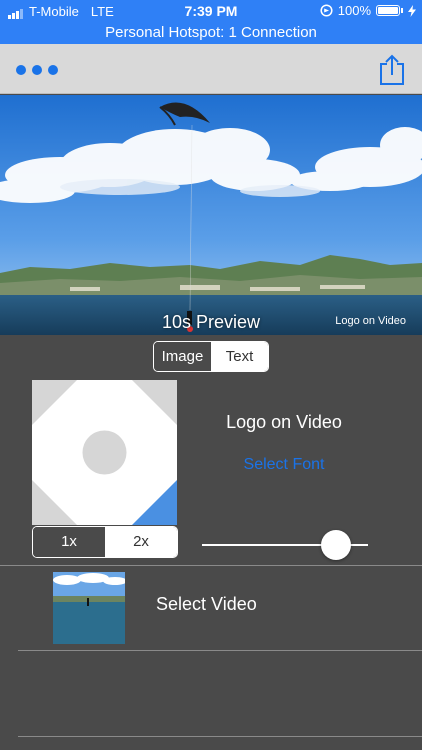  What do you see at coordinates (326, 10) in the screenshot?
I see `location-lock-icon` at bounding box center [326, 10].